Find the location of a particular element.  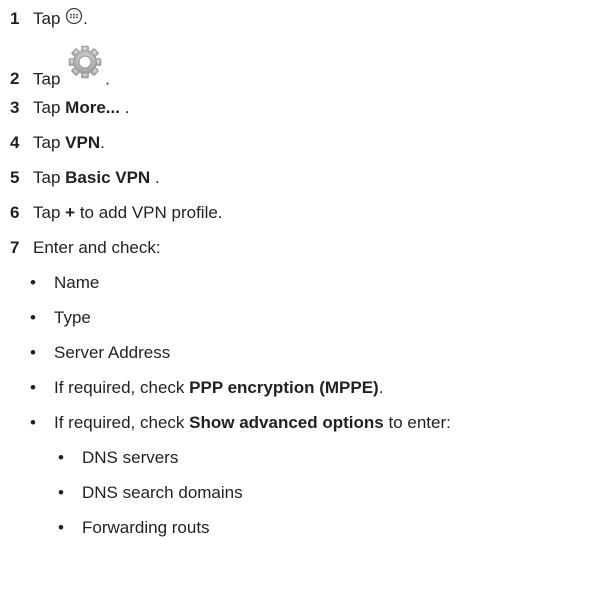

bullet-text: Forwarding routs is located at coordinates (146, 527).